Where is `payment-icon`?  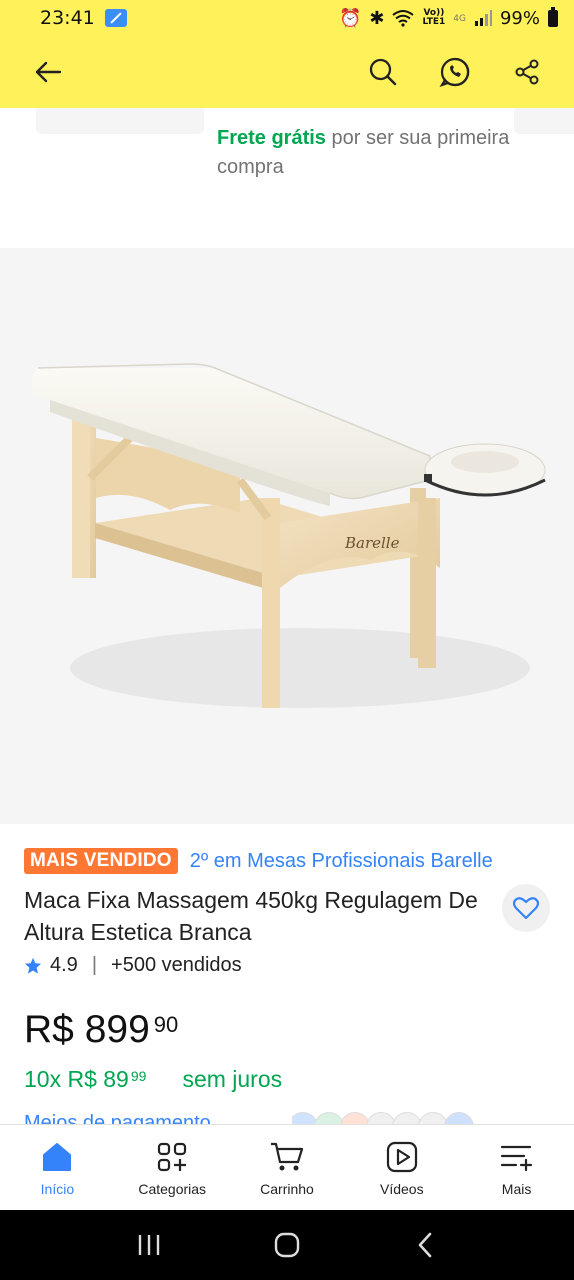
payment-icon is located at coordinates (459, 1118).